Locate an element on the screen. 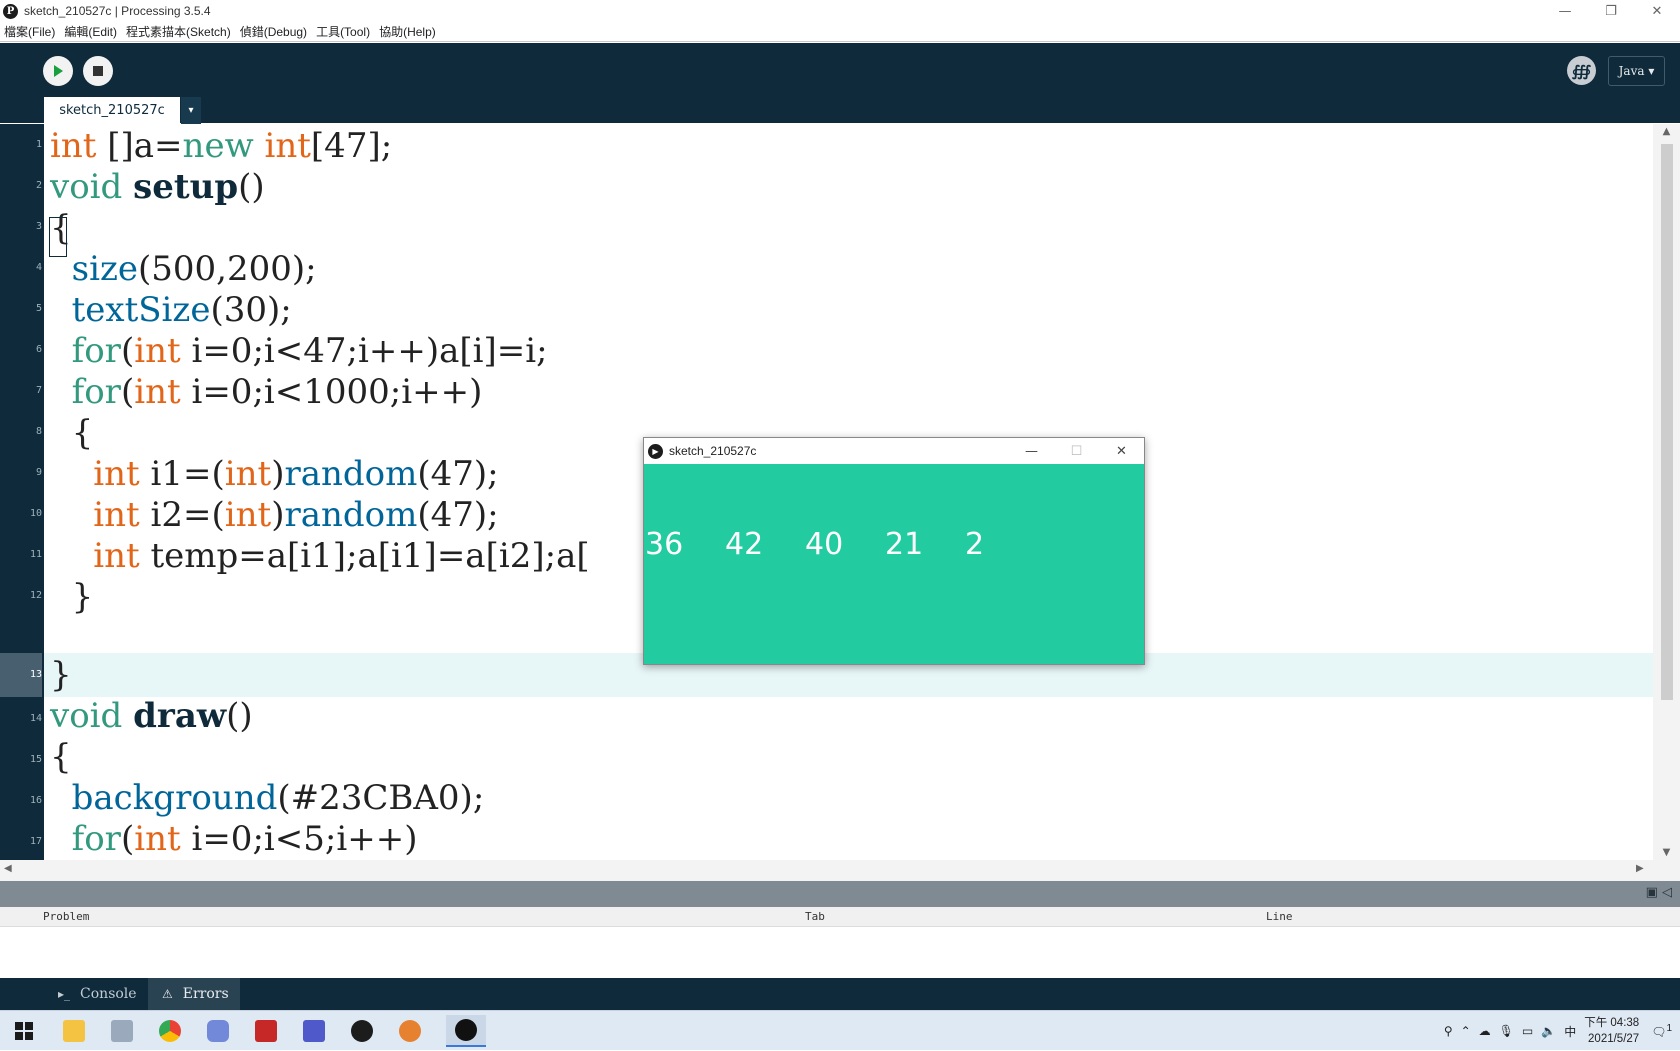 Image resolution: width=1680 pixels, height=1051 pixels. tab-menu-button: ▾ is located at coordinates (191, 110).